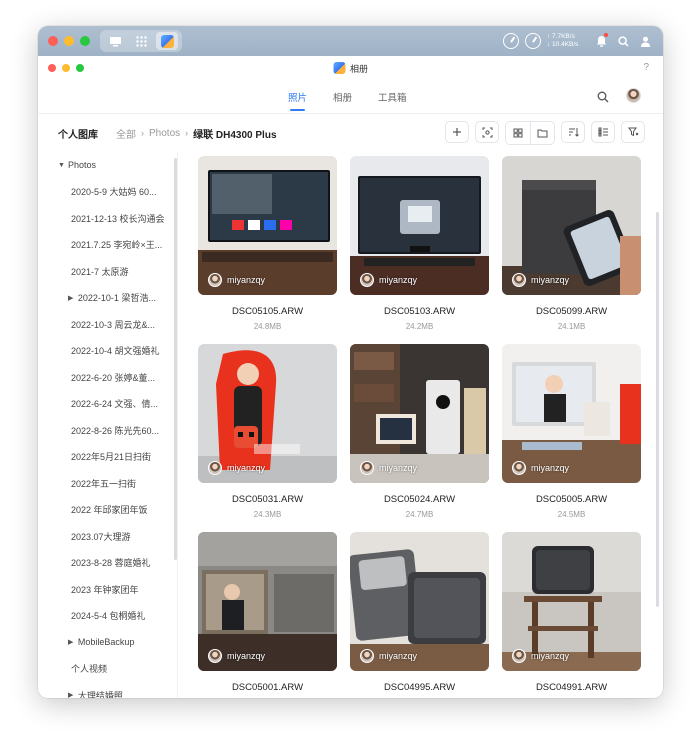 The width and height of the screenshot is (700, 748). Describe the element at coordinates (487, 132) in the screenshot. I see `face-scan-icon` at that location.